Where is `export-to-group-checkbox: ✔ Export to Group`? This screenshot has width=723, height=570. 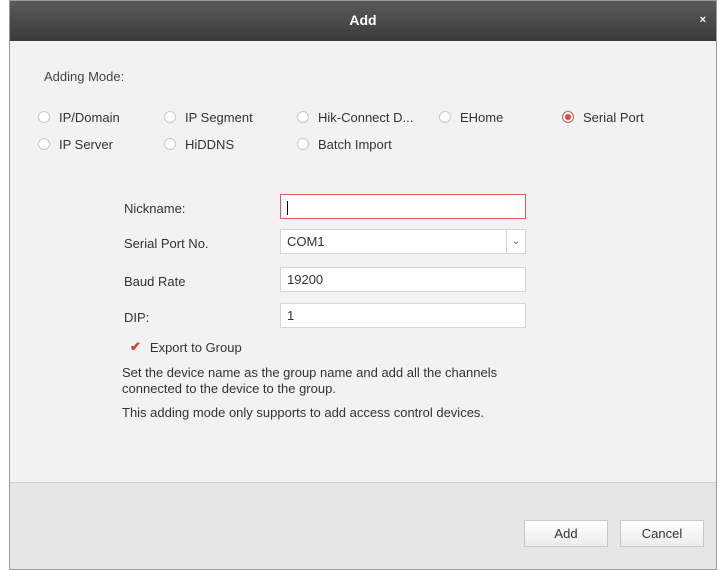 export-to-group-checkbox: ✔ Export to Group is located at coordinates (186, 347).